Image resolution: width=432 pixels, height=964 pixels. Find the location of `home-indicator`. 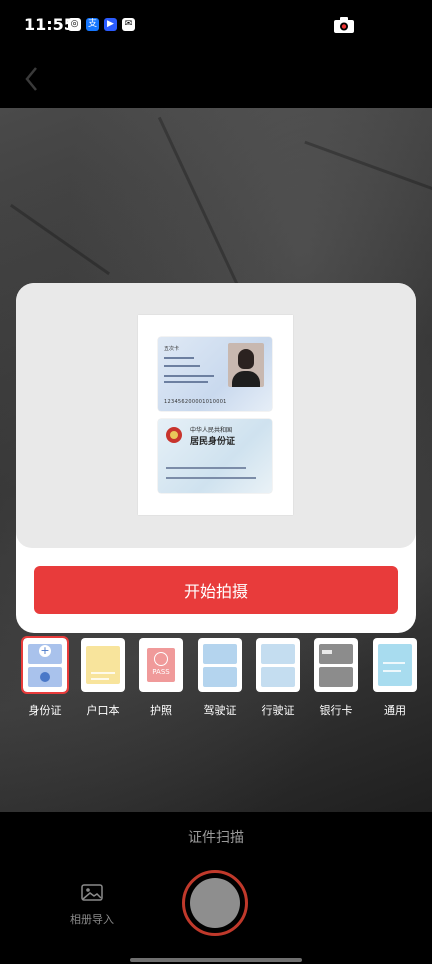

home-indicator is located at coordinates (216, 960).